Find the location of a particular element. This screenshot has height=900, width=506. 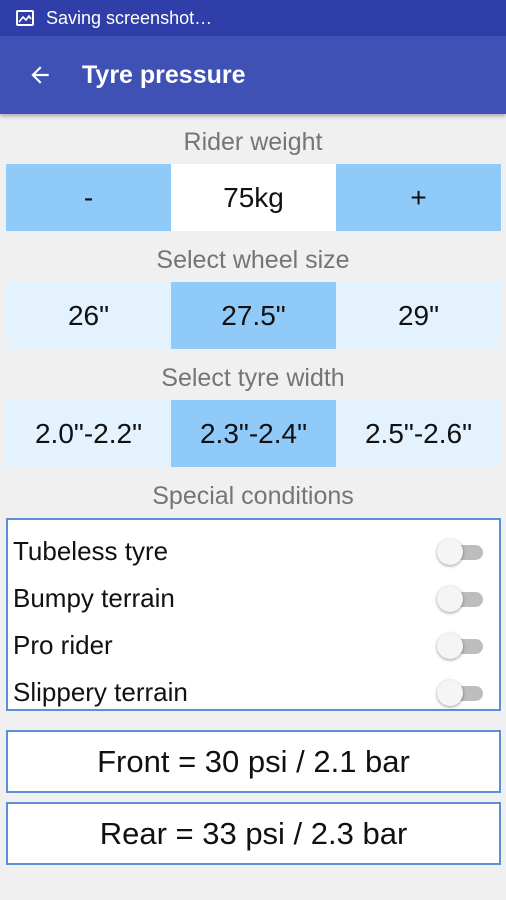

condition-pro-rider: Pro rider is located at coordinates (253, 645).